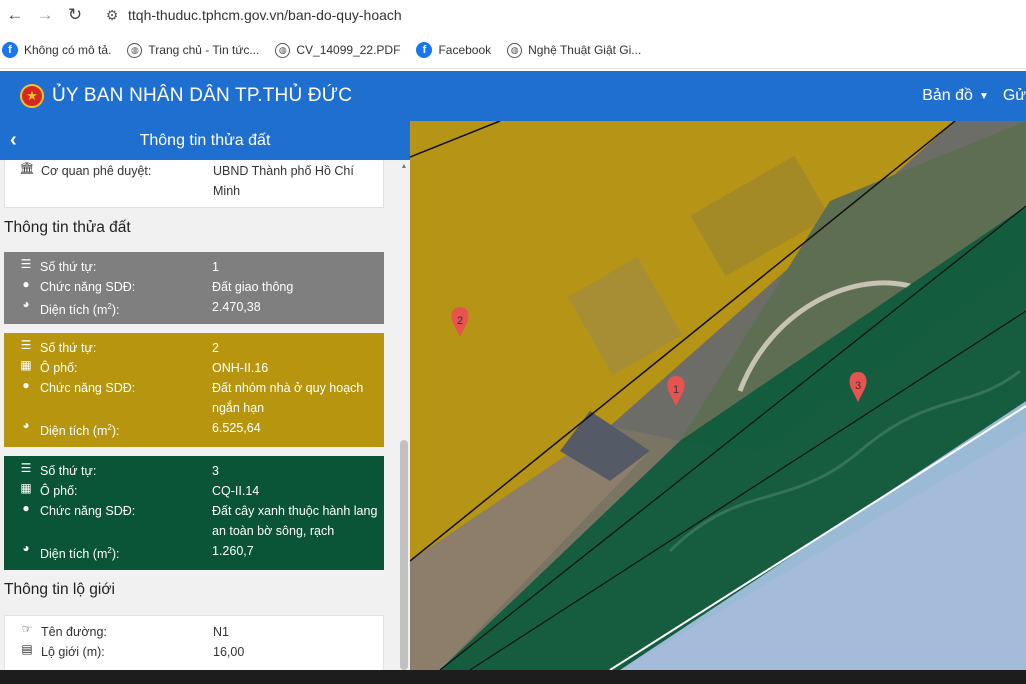 The image size is (1026, 684). What do you see at coordinates (676, 390) in the screenshot?
I see `marker-label: 1` at bounding box center [676, 390].